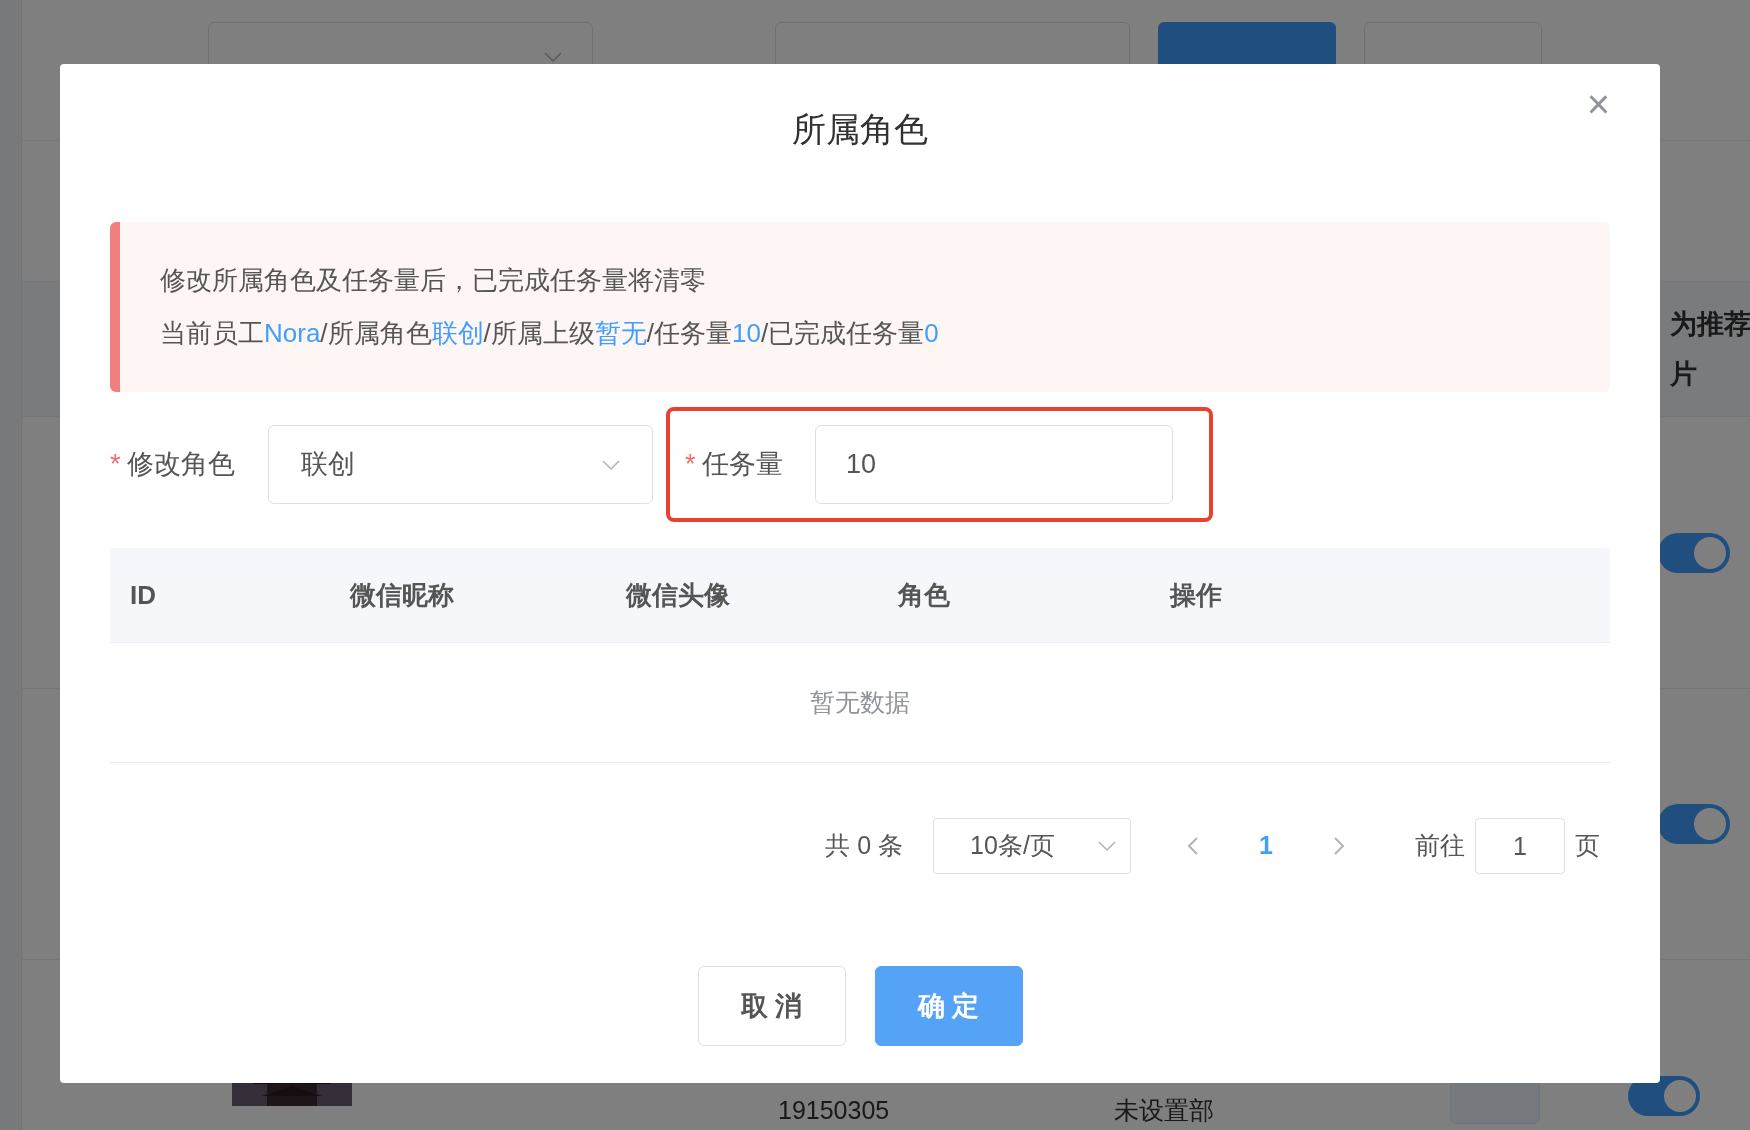 This screenshot has height=1130, width=1750. I want to click on column-header: 片, so click(1684, 375).